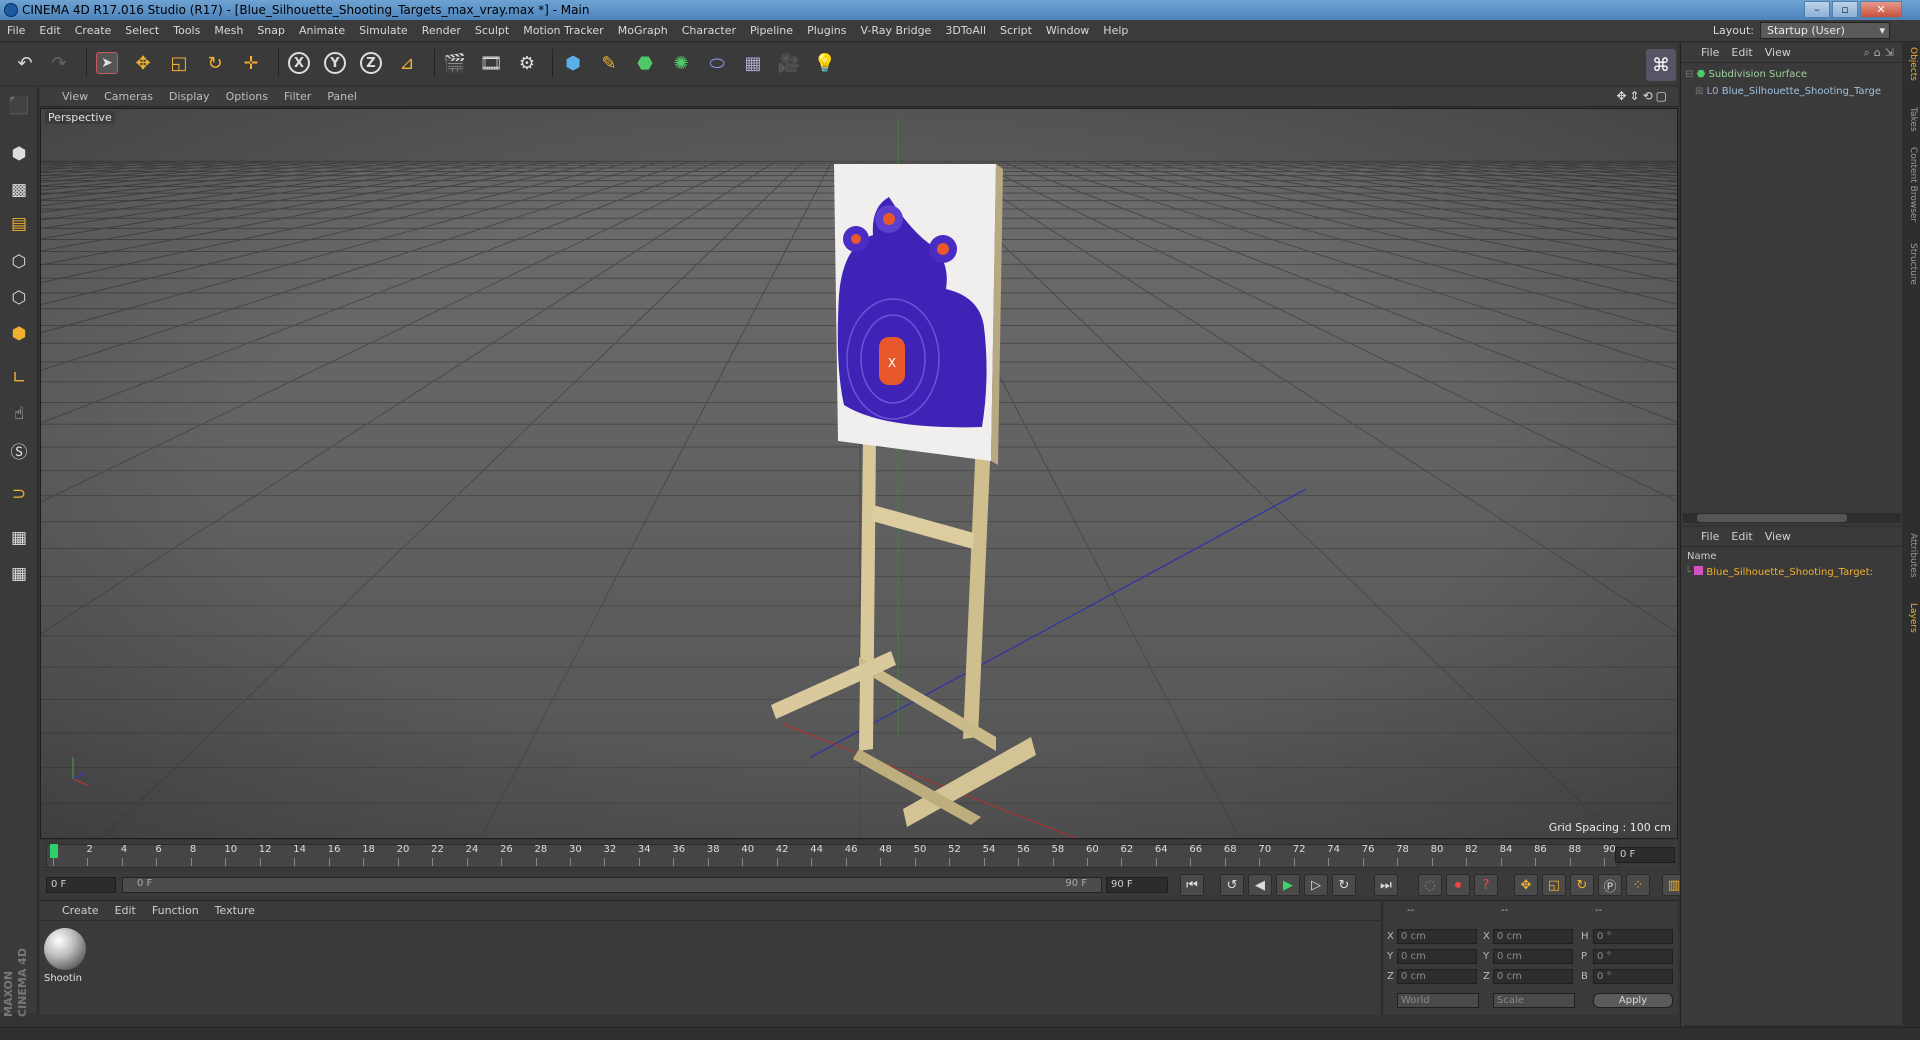  What do you see at coordinates (63, 978) in the screenshot?
I see `material-name: Shootin` at bounding box center [63, 978].